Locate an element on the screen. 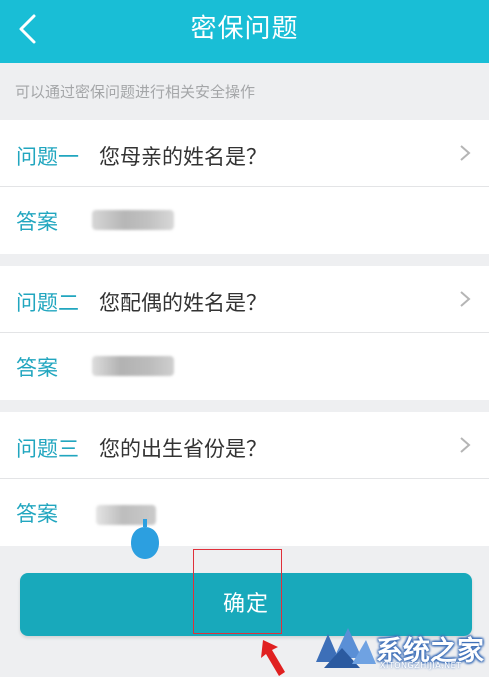  question-select-1: 问题一 您母亲的姓名是？ is located at coordinates (244, 153).